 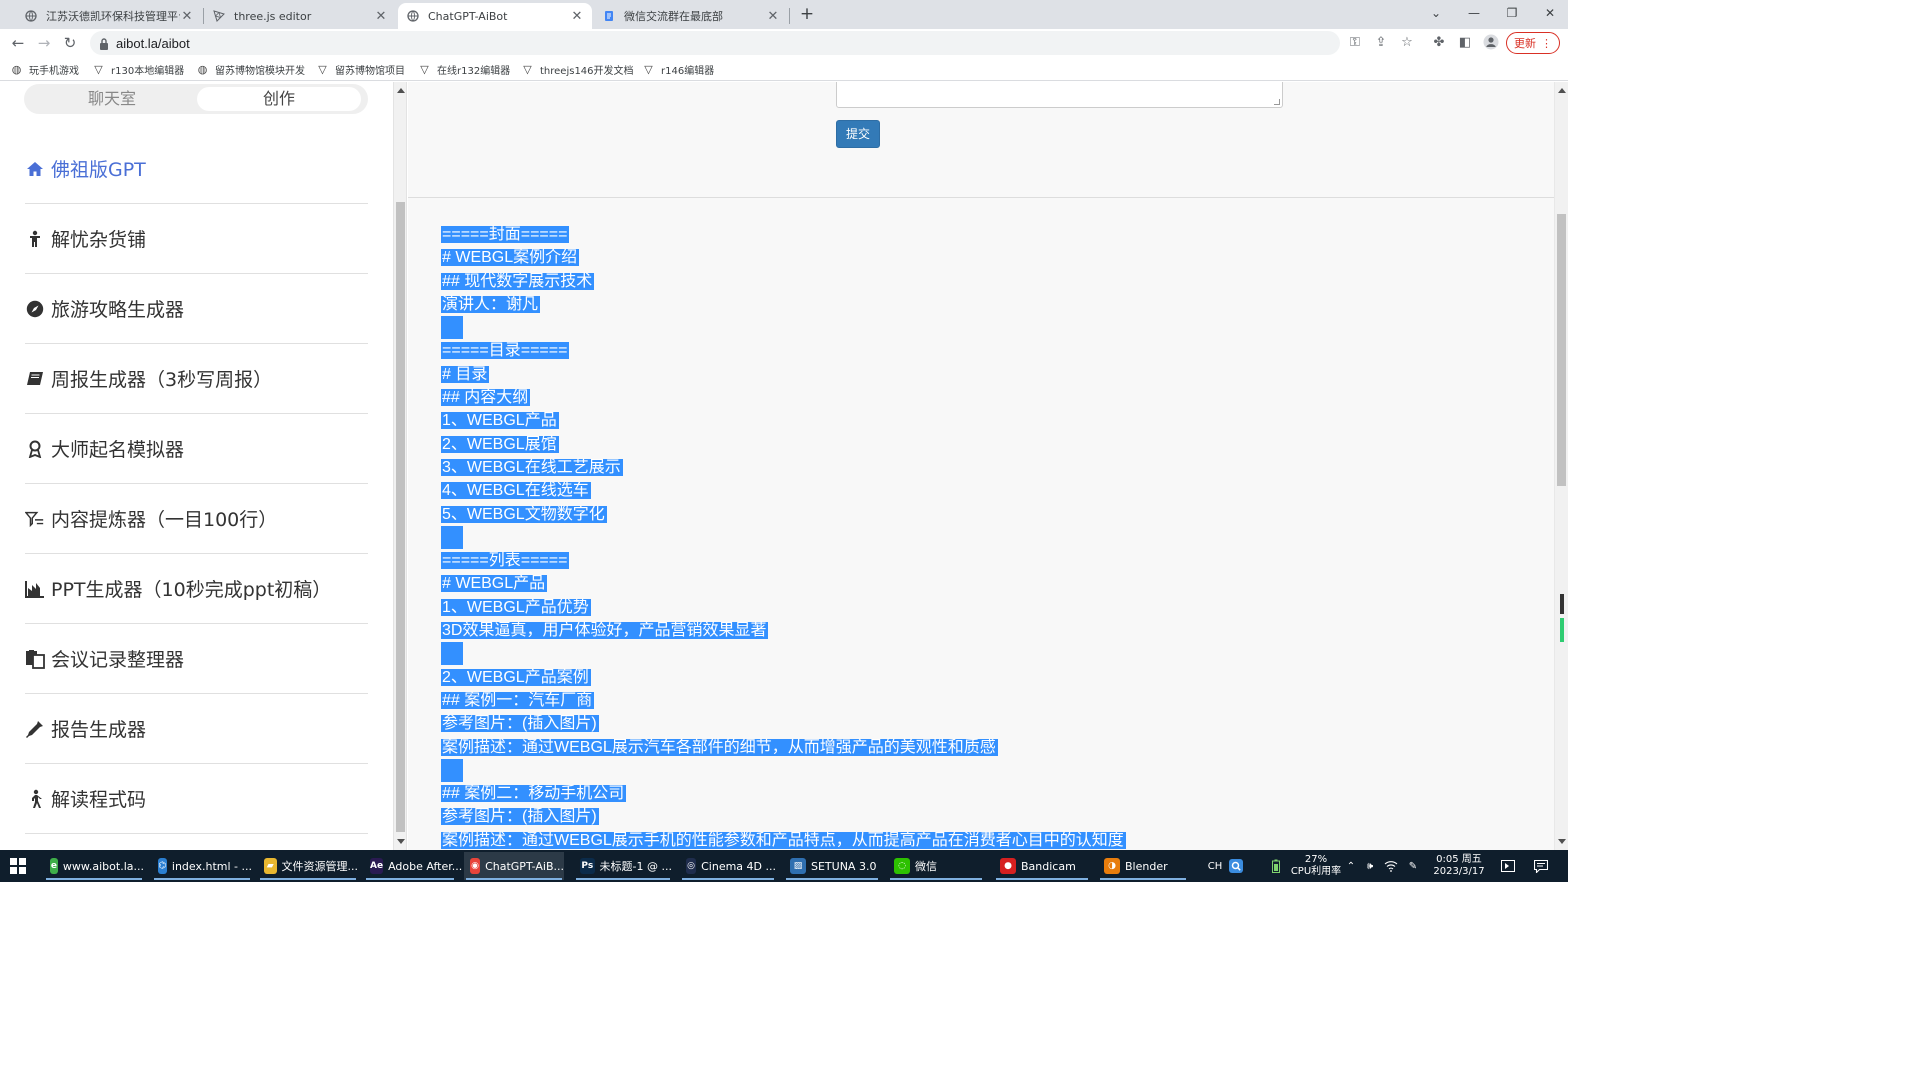 I want to click on volume-icon: 🕪, so click(x=1370, y=866).